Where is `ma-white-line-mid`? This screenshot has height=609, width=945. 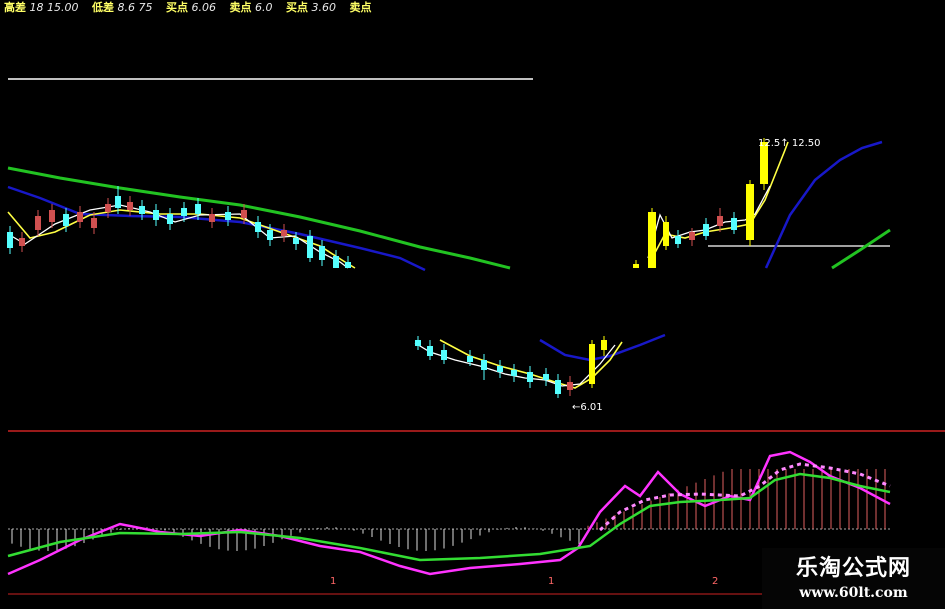
ma-white-line-mid is located at coordinates (515, 364).